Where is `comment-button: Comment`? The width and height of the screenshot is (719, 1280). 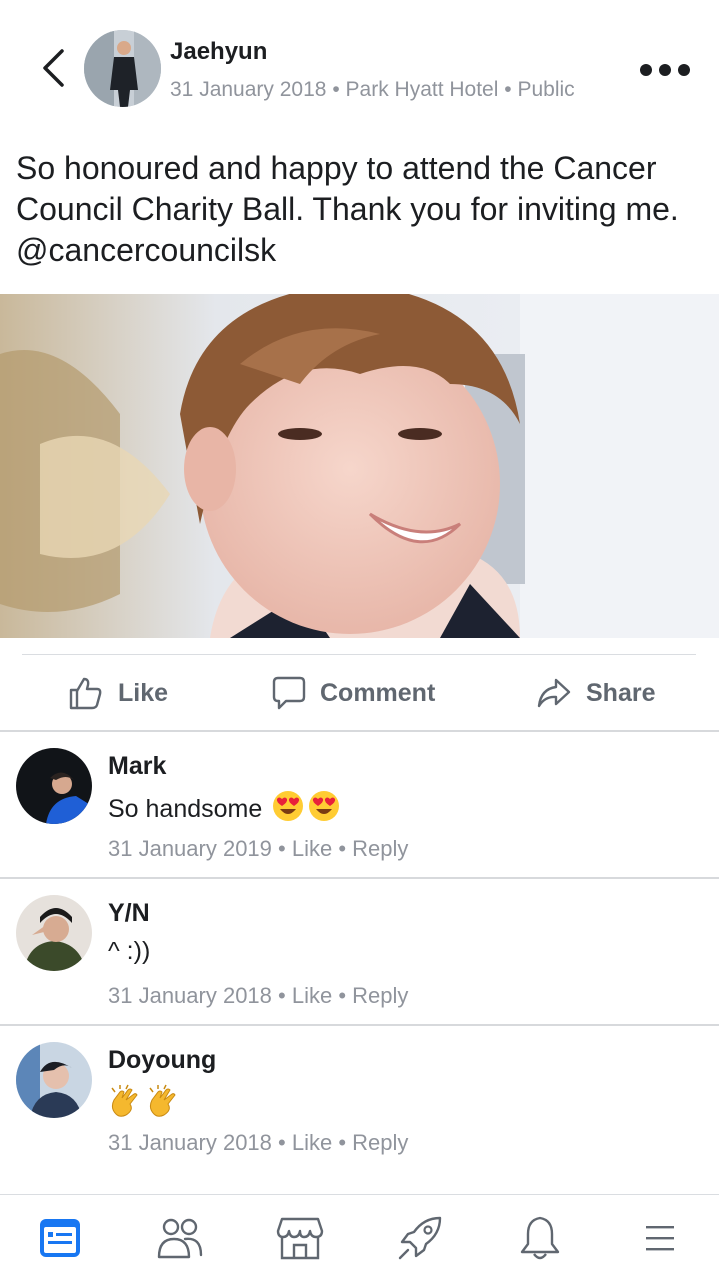 comment-button: Comment is located at coordinates (353, 693).